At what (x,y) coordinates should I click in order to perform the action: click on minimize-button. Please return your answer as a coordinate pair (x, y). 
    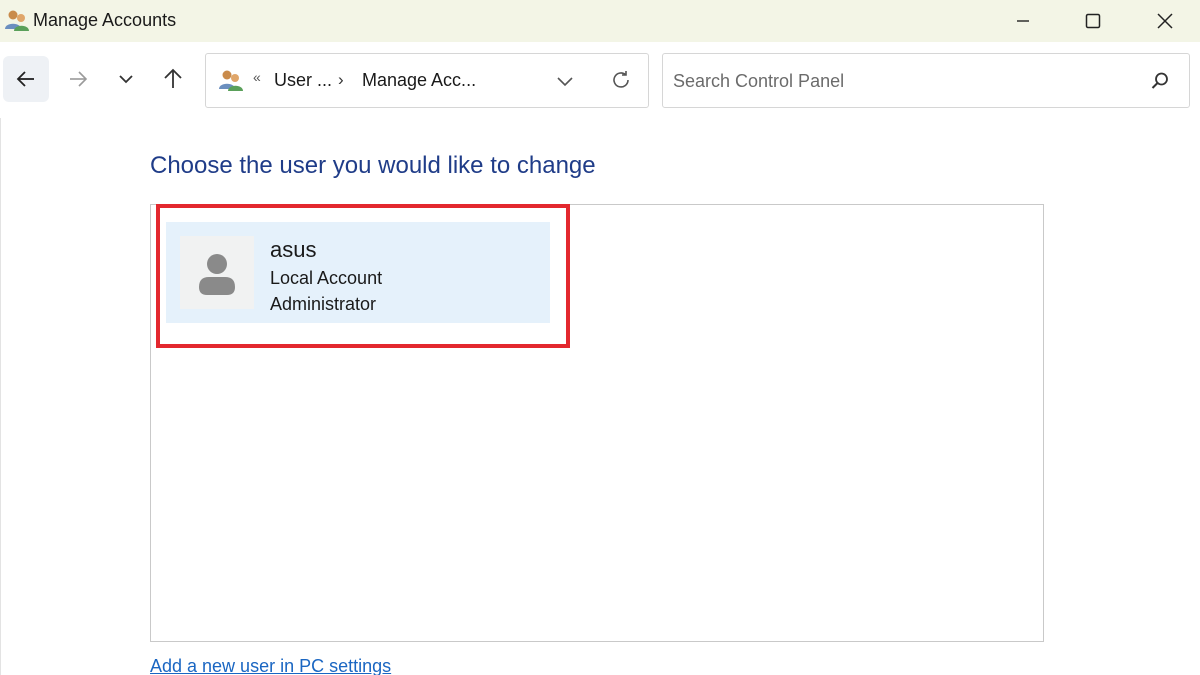
    Looking at the image, I should click on (1023, 21).